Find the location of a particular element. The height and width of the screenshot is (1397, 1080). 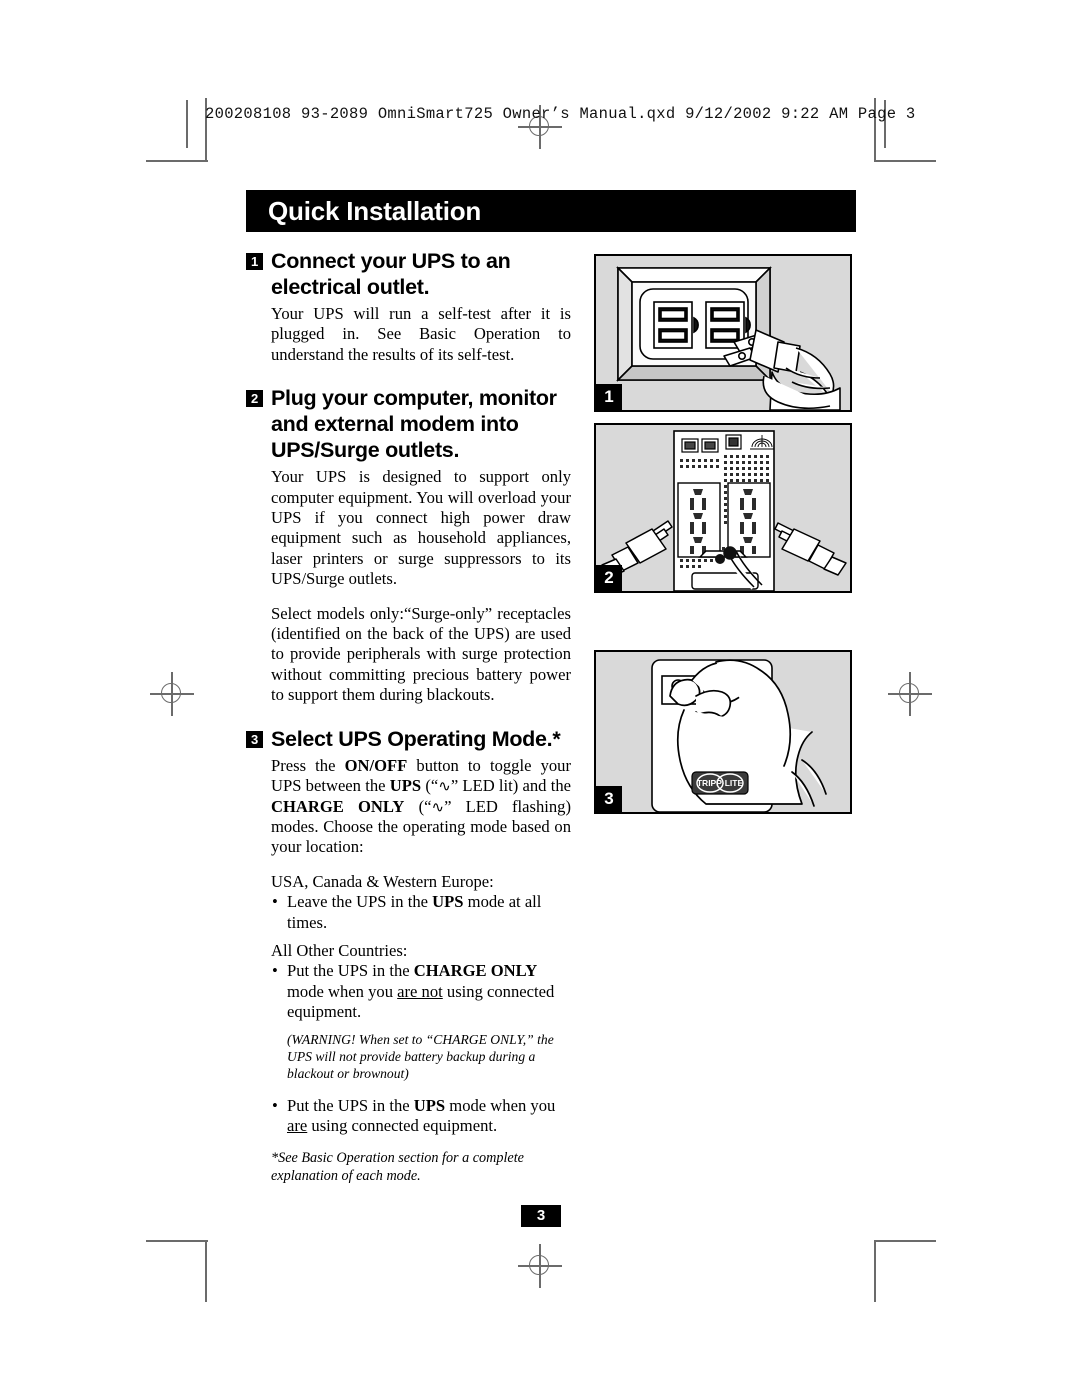

sine-wave-led-icon-2: ∿ is located at coordinates (438, 806).